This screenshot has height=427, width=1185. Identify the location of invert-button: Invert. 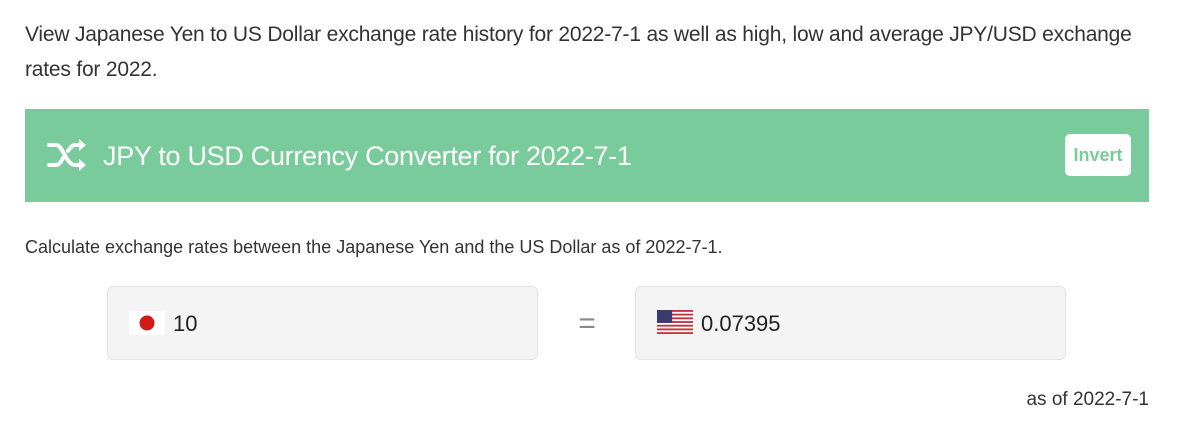
(1098, 155).